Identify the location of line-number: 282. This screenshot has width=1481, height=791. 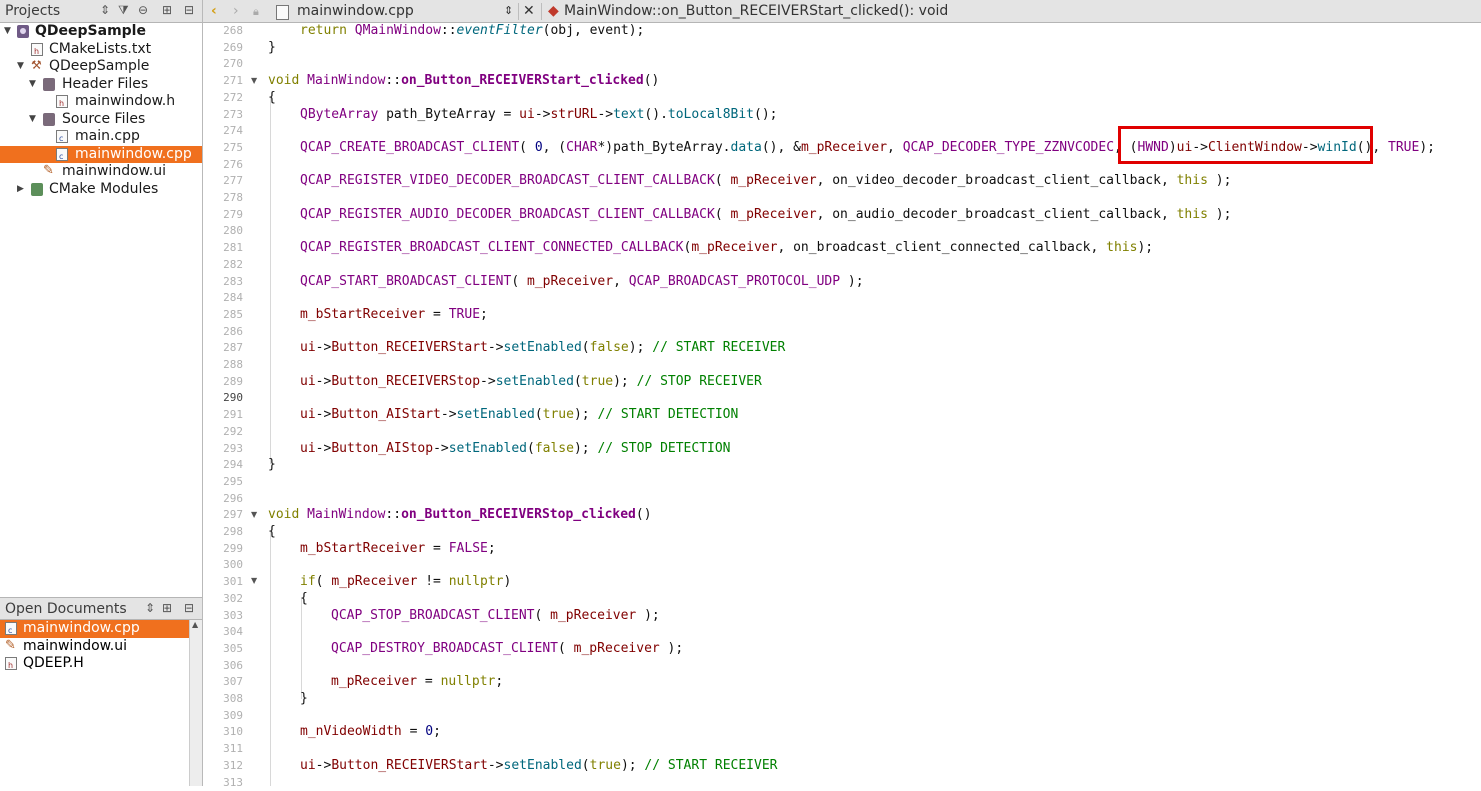
(223, 265).